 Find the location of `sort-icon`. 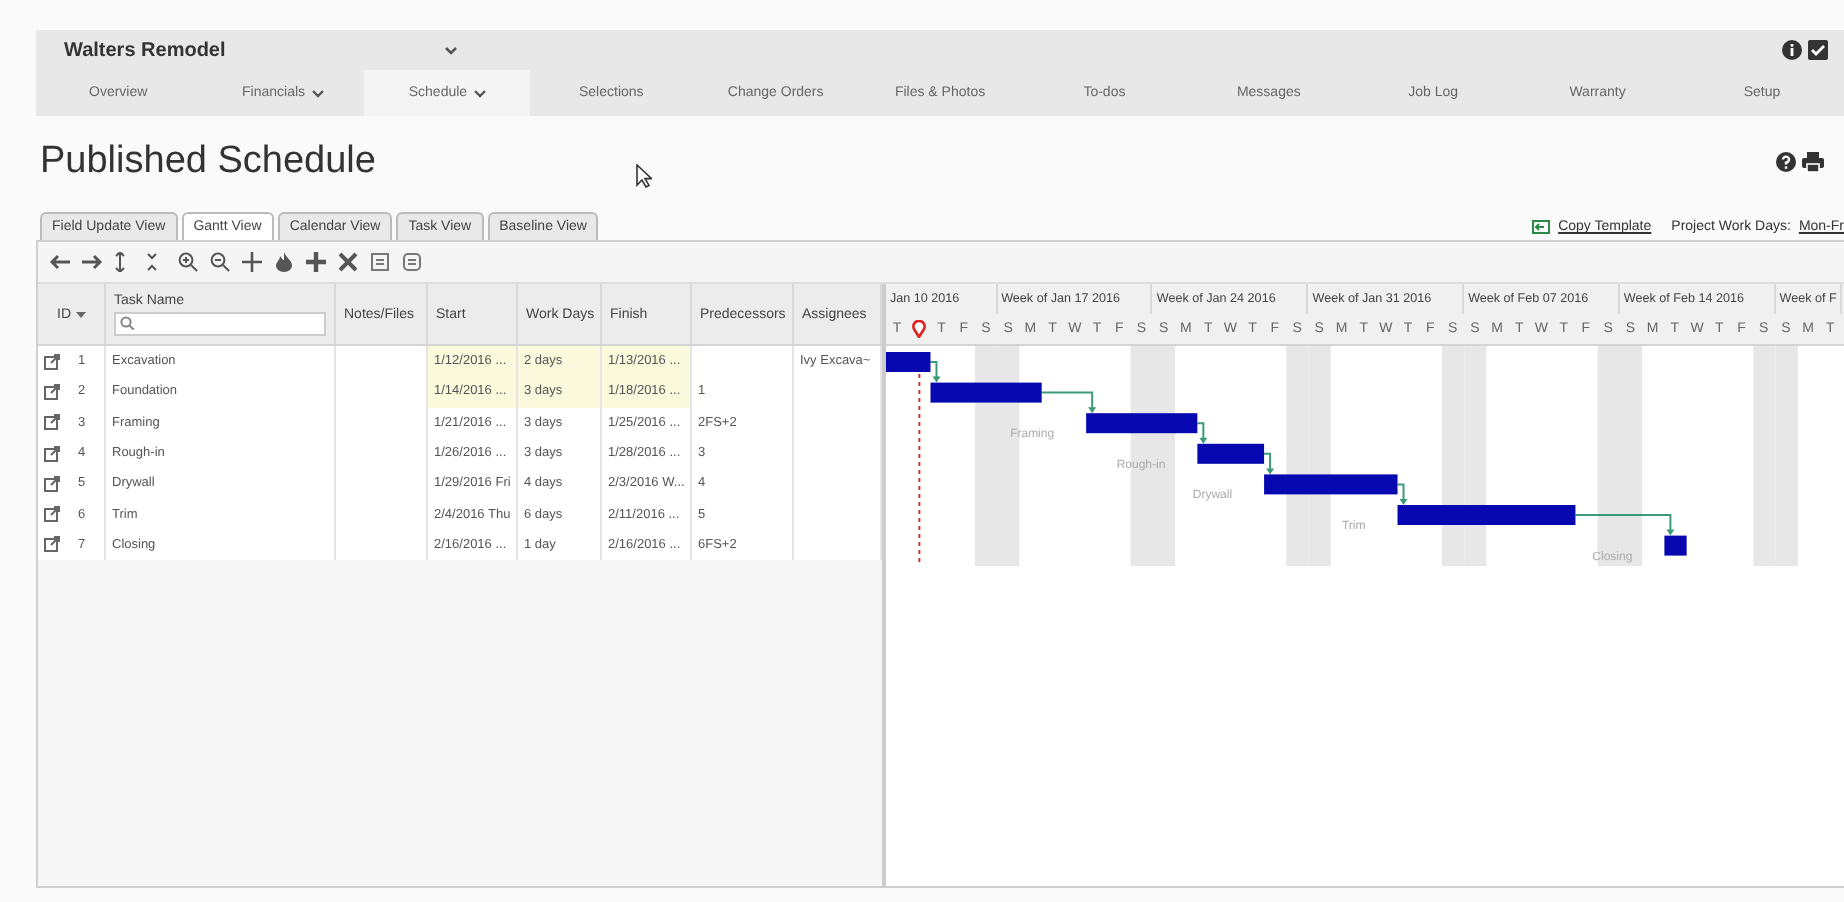

sort-icon is located at coordinates (80, 314).